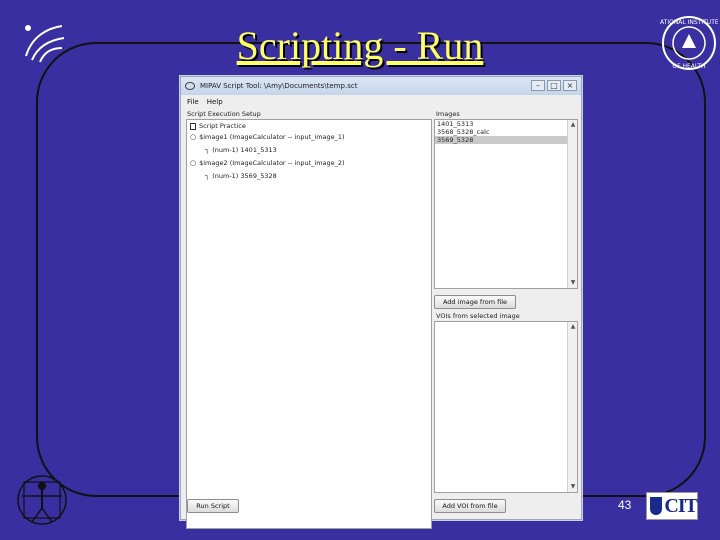 The width and height of the screenshot is (720, 540). Describe the element at coordinates (224, 114) in the screenshot. I see `script-setup-label: Script Execution Setup` at that location.